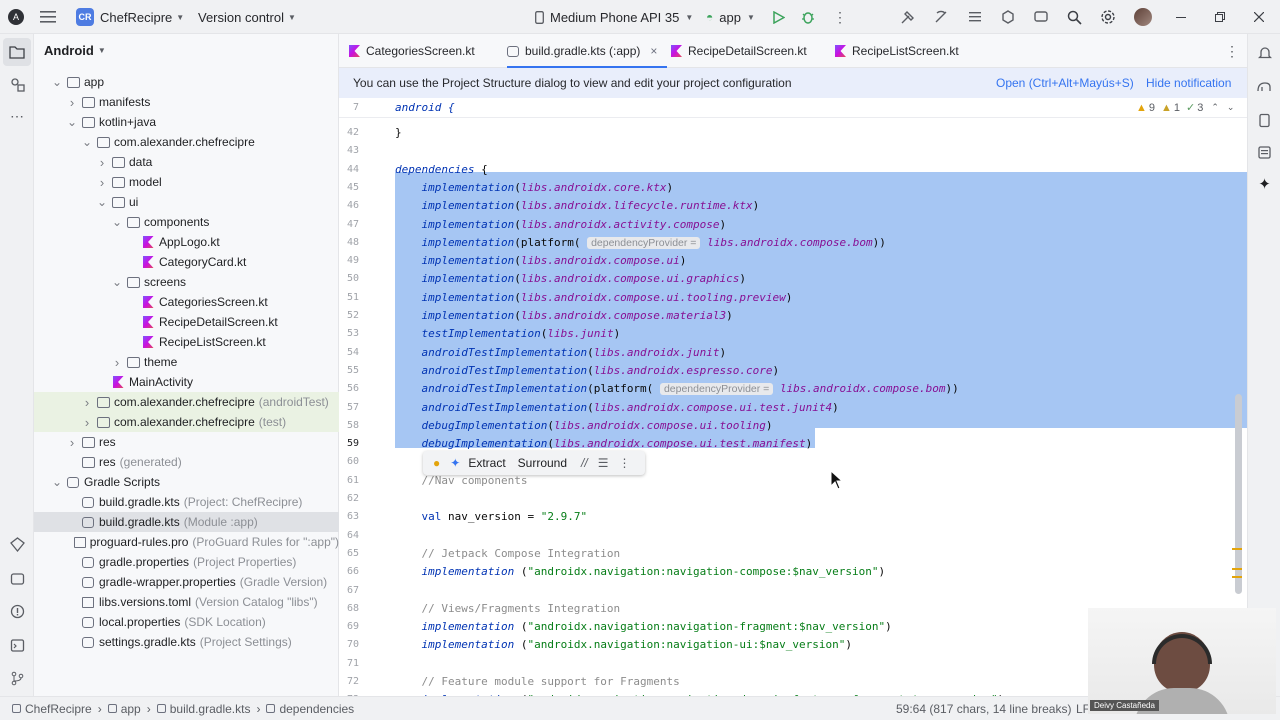 The width and height of the screenshot is (1280, 720). Describe the element at coordinates (1215, 107) in the screenshot. I see `previous-highlight-icon: ⌃` at that location.